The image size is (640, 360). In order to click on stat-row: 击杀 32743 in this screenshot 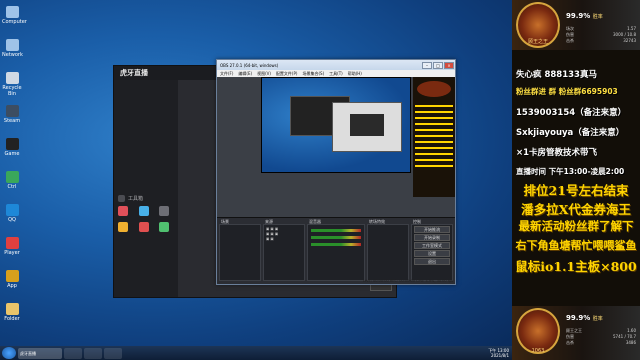, I will do `click(601, 40)`.